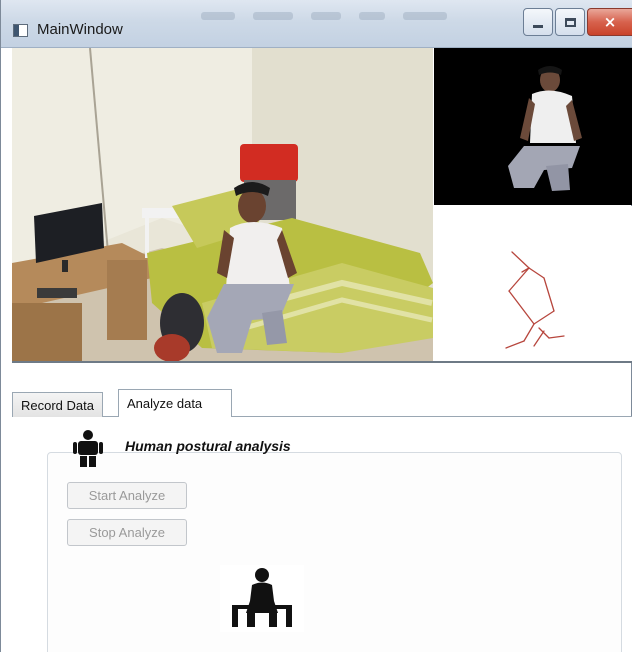 The width and height of the screenshot is (632, 652). I want to click on window-title: MainWindow, so click(80, 29).